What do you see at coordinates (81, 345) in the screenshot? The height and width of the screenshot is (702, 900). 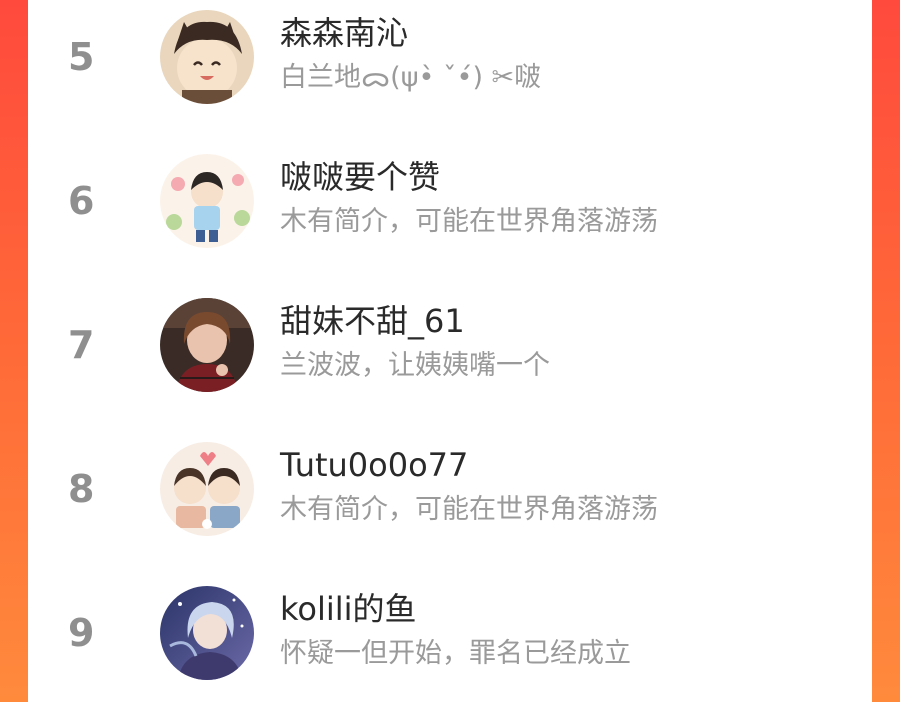 I see `rank-number: 7` at bounding box center [81, 345].